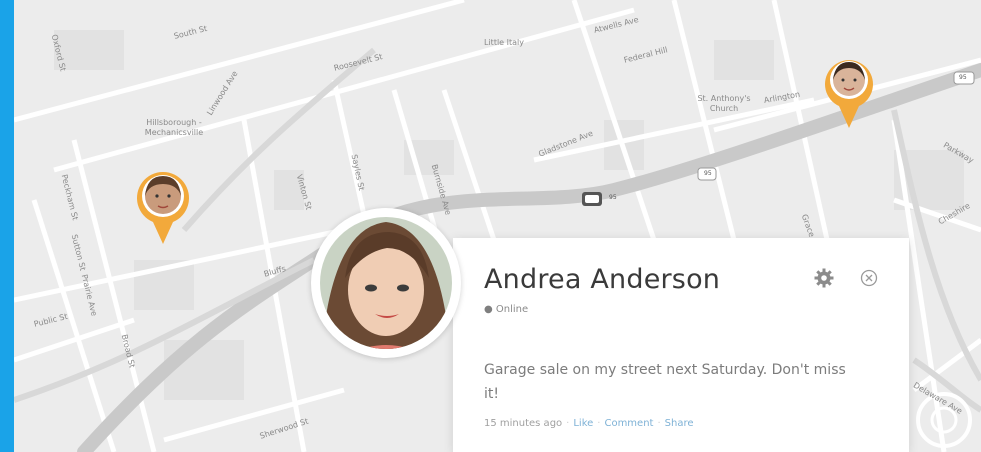 The image size is (981, 452). What do you see at coordinates (523, 423) in the screenshot?
I see `post-time: 15 minutes ago` at bounding box center [523, 423].